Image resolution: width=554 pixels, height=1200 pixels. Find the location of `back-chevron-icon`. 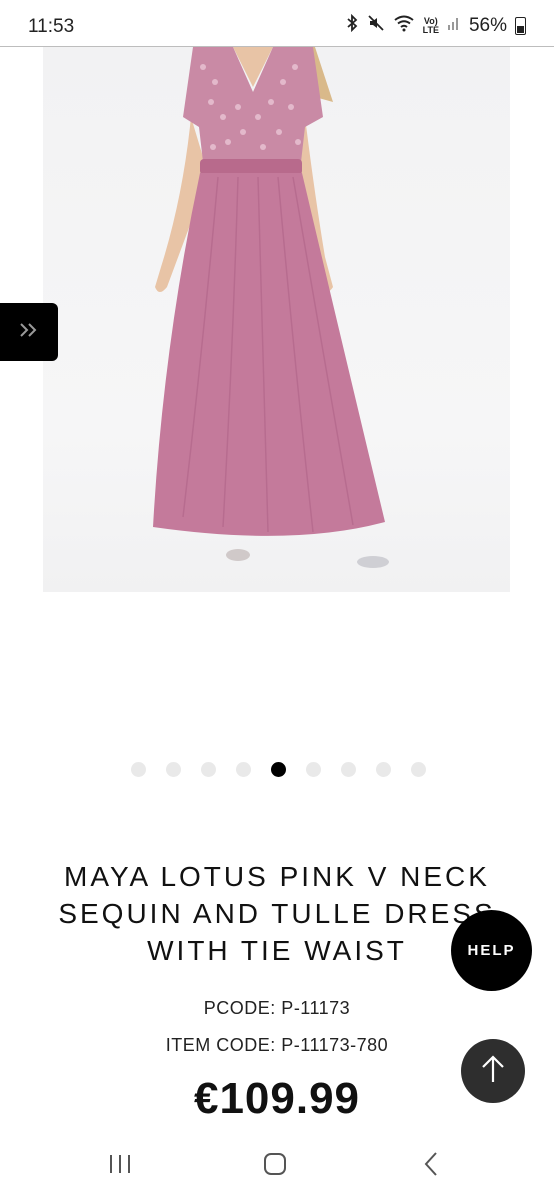

back-chevron-icon is located at coordinates (431, 1166).